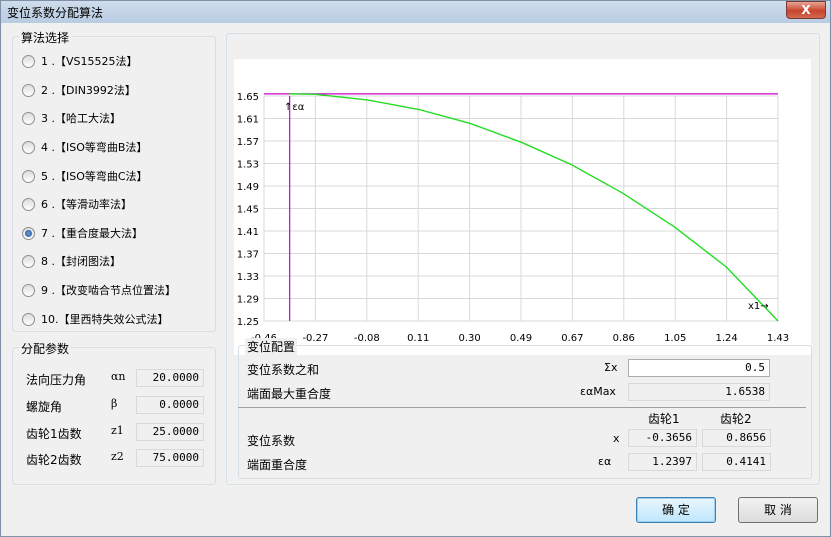 This screenshot has width=831, height=537. What do you see at coordinates (315, 338) in the screenshot?
I see `x-tick-label: -0.27` at bounding box center [315, 338].